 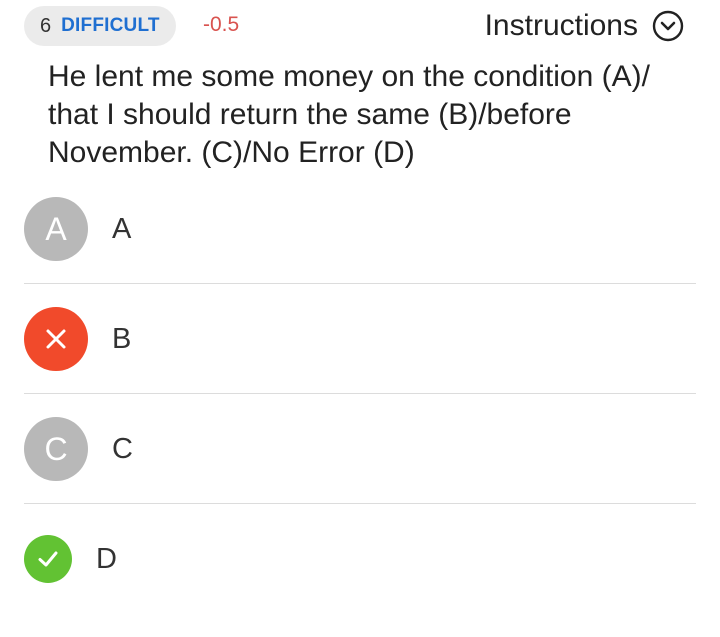 I want to click on option-a-badge-letter: A, so click(x=56, y=228).